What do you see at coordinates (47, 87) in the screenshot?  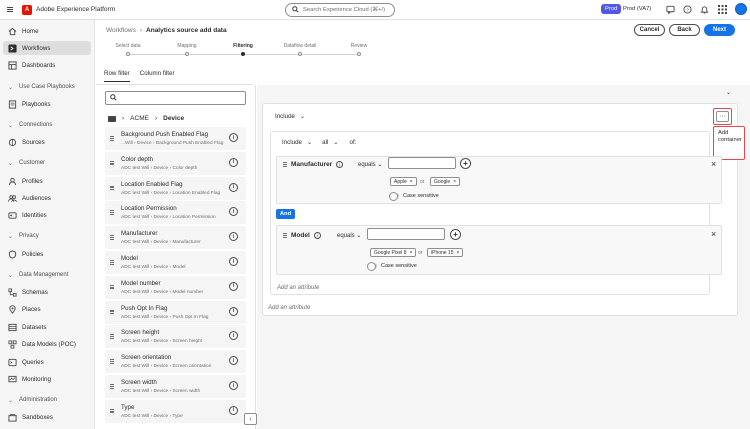 I see `nav-section-use-case-playbooks: ⌄ Use Case Playbooks` at bounding box center [47, 87].